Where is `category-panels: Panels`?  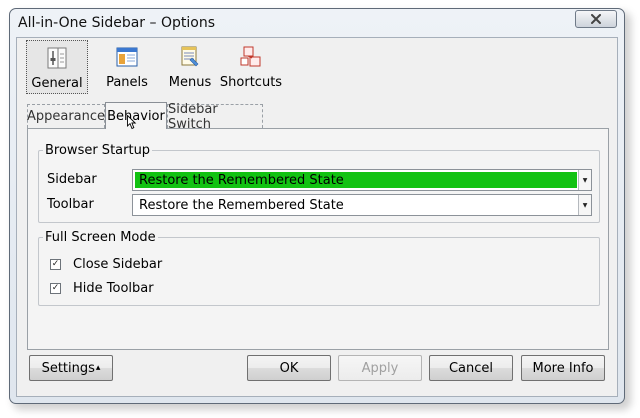 category-panels: Panels is located at coordinates (127, 67).